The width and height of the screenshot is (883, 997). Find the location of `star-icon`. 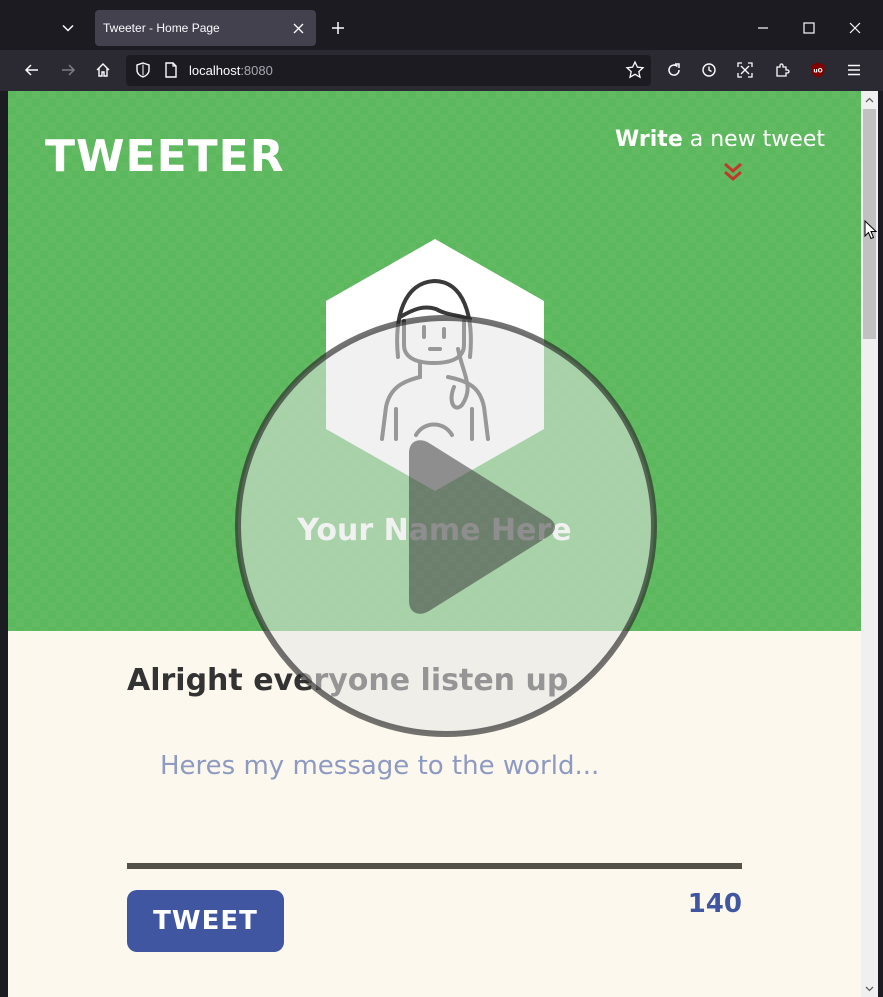

star-icon is located at coordinates (635, 70).